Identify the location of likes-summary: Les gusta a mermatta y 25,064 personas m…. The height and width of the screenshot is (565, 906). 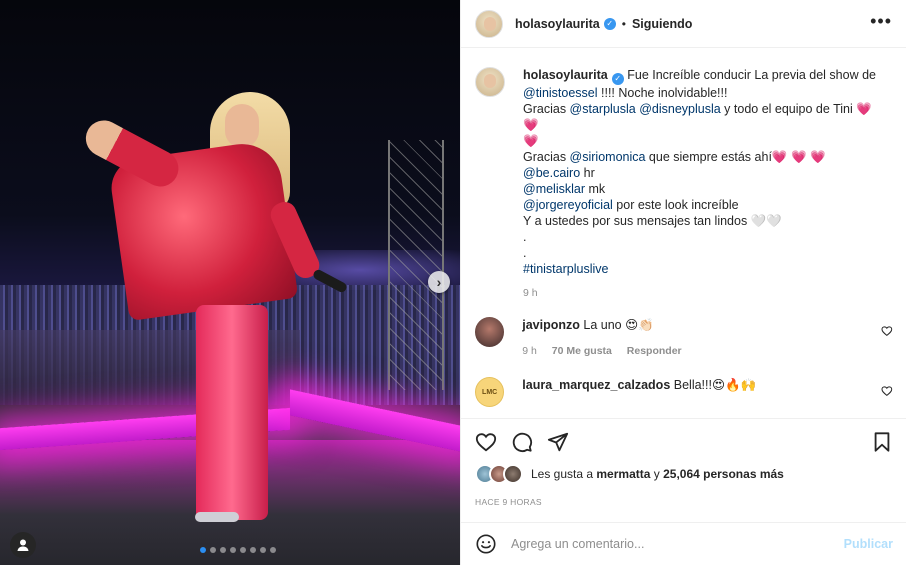
(629, 474).